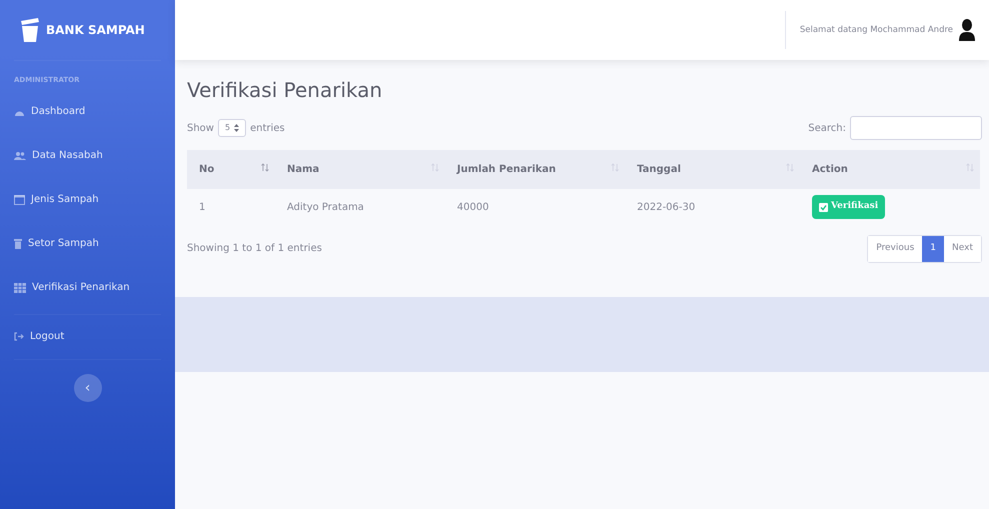 The height and width of the screenshot is (509, 989). What do you see at coordinates (849, 207) in the screenshot?
I see `verify-button: Verifikasi` at bounding box center [849, 207].